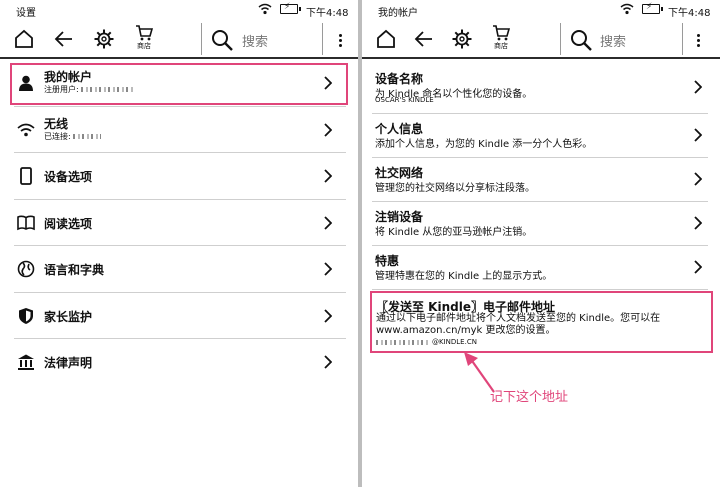 This screenshot has height=487, width=720. I want to click on settings-item-device-options: 设备选项, so click(180, 176).